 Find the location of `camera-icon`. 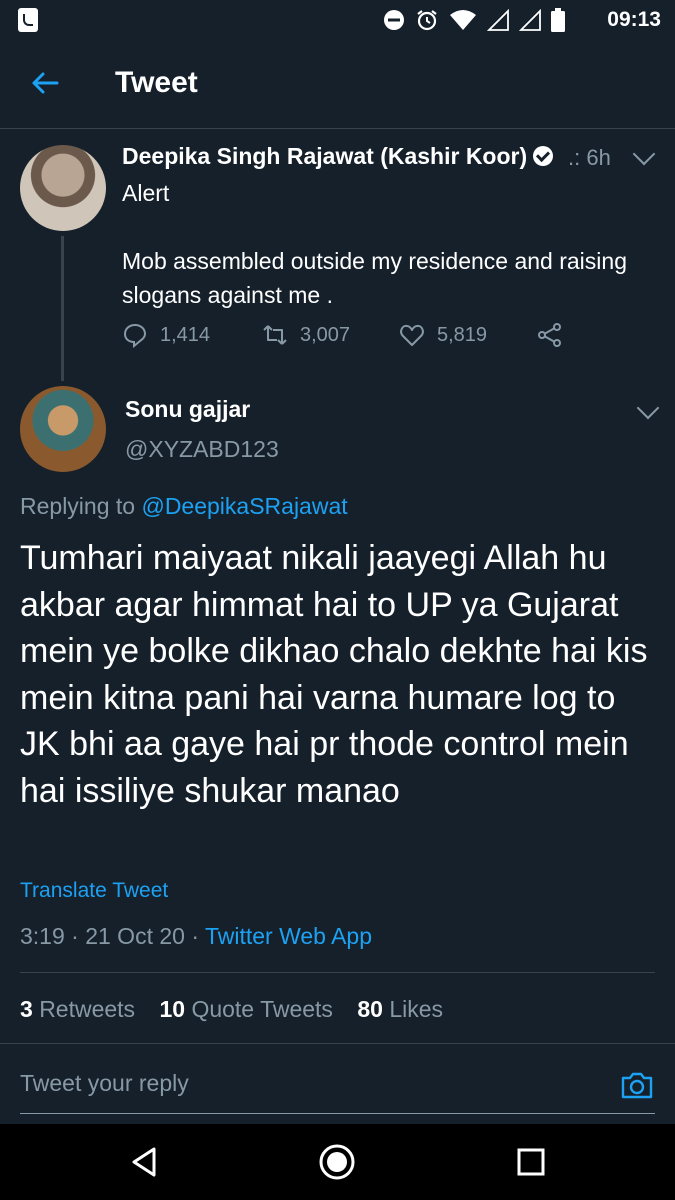

camera-icon is located at coordinates (637, 1085).